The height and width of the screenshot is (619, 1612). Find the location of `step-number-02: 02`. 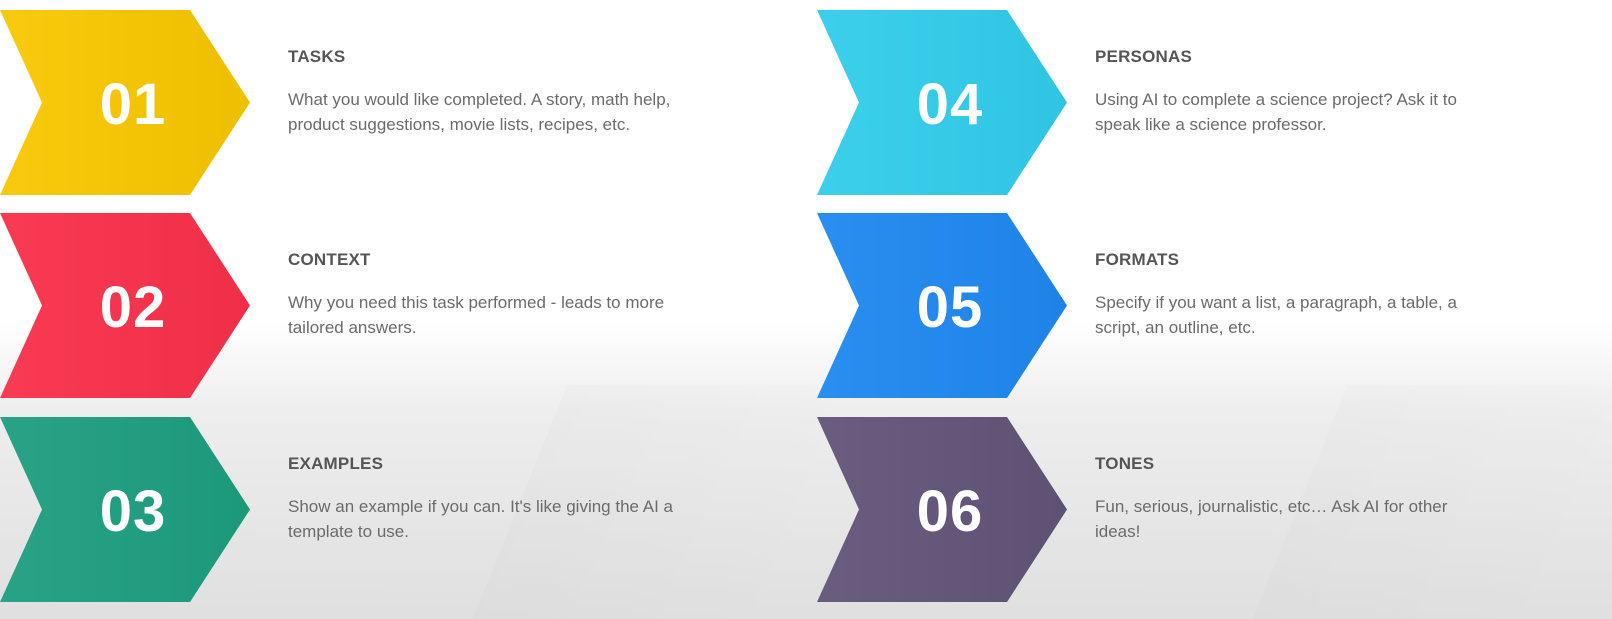

step-number-02: 02 is located at coordinates (133, 307).